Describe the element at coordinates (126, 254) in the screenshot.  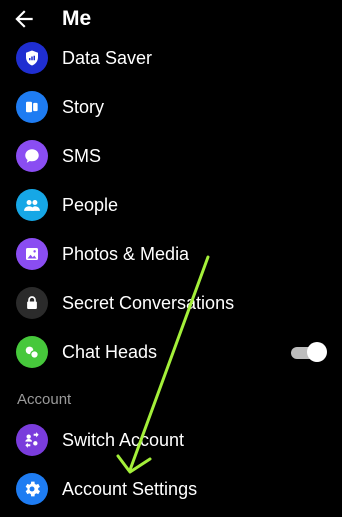
I see `menu-item-label: Photos & Media` at that location.